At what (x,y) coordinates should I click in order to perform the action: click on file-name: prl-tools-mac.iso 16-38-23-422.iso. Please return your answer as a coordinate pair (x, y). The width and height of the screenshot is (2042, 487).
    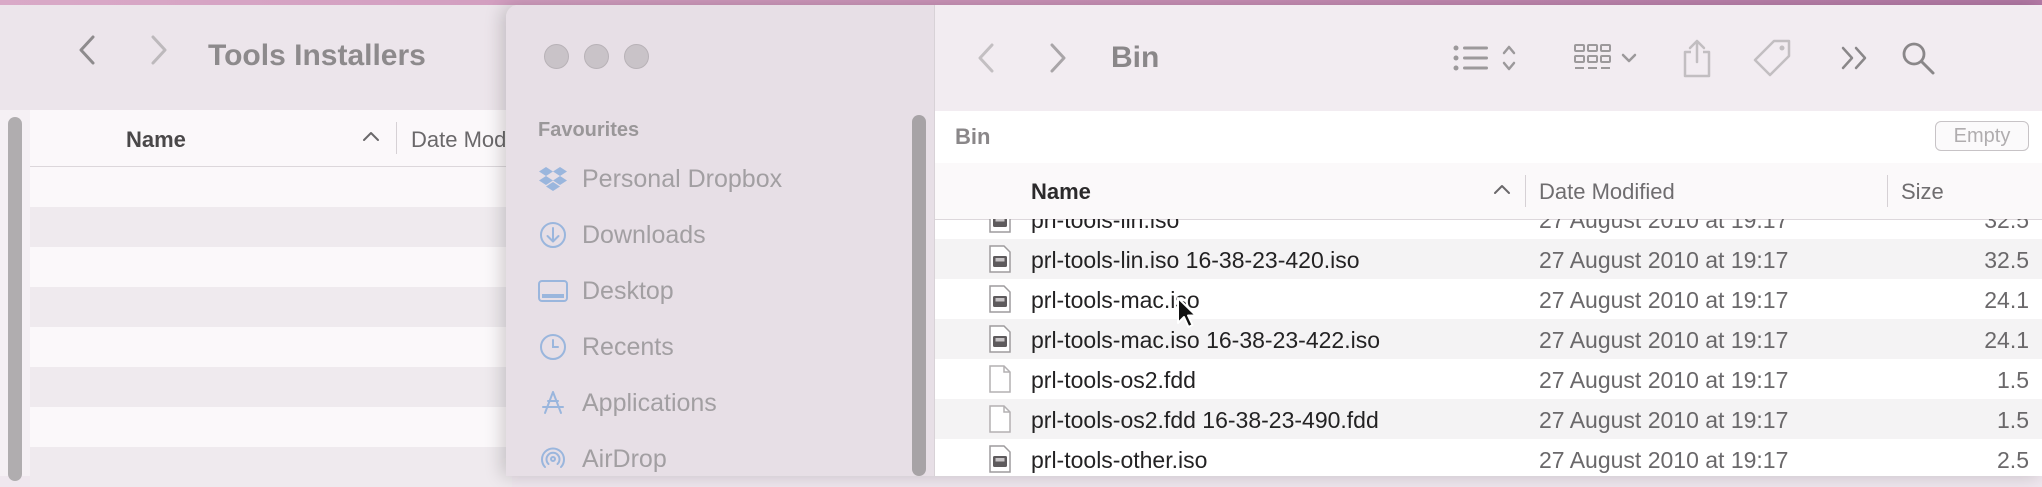
    Looking at the image, I should click on (1205, 340).